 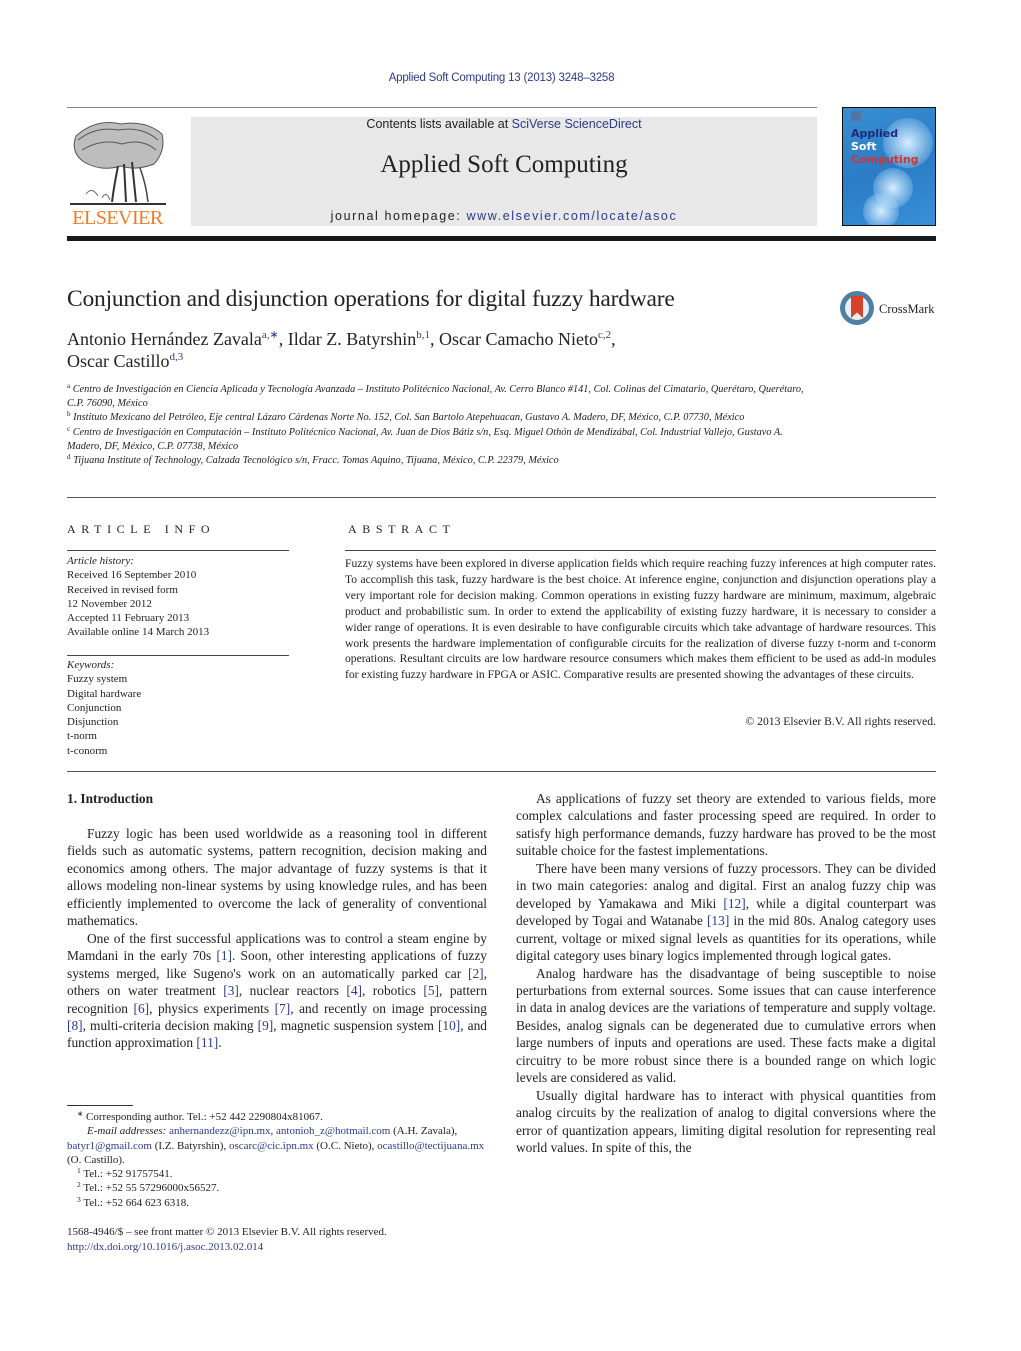 I want to click on citation-link: [2], so click(x=476, y=973).